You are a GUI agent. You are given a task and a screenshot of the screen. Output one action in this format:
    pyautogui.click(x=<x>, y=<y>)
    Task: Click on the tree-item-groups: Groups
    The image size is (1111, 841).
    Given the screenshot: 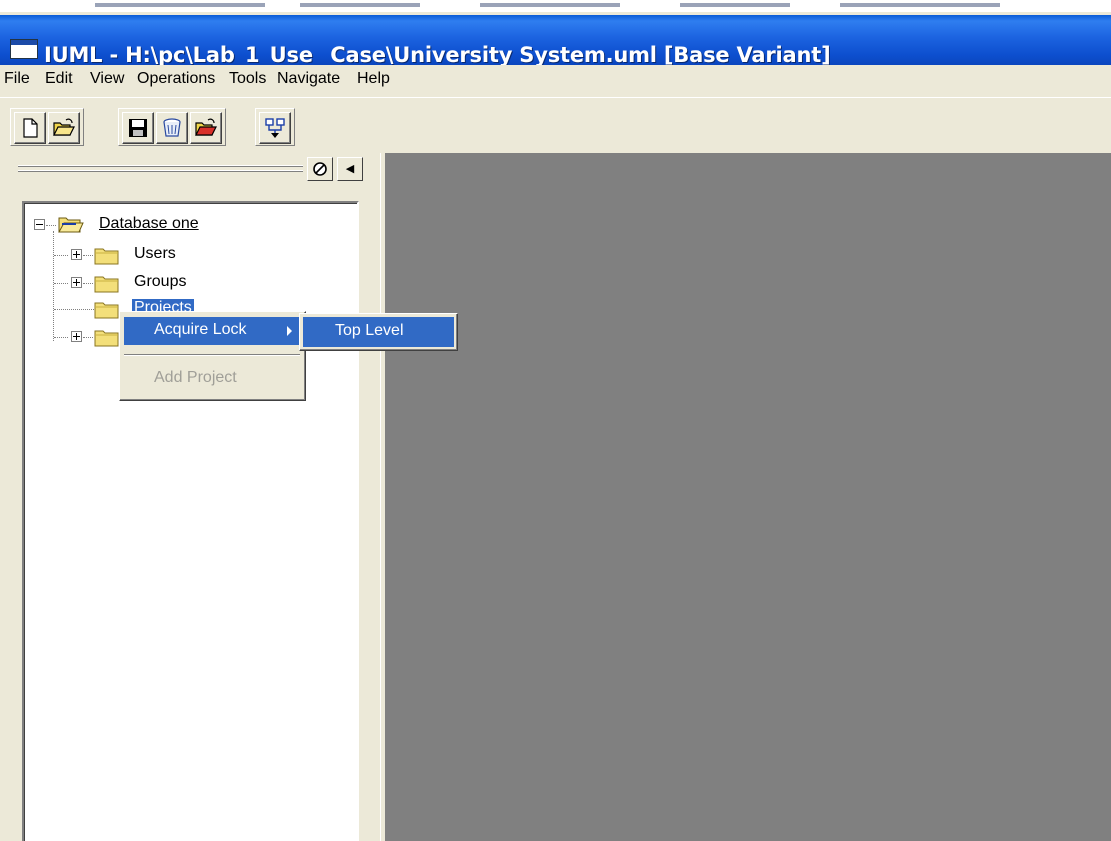 What is the action you would take?
    pyautogui.click(x=160, y=282)
    